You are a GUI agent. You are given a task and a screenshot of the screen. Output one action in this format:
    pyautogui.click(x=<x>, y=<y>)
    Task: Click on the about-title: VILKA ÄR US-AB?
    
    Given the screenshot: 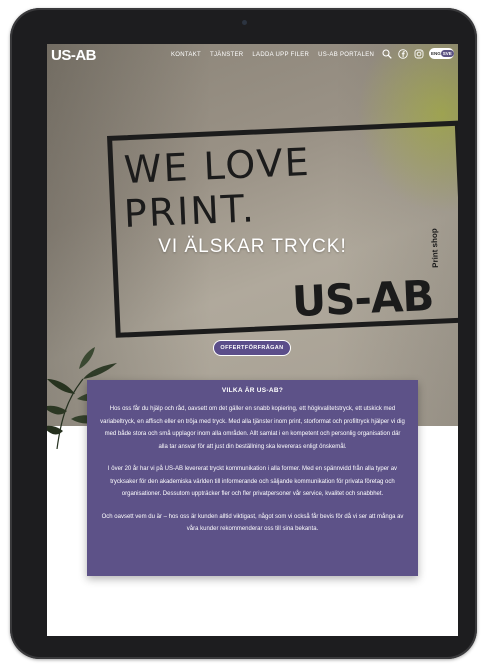 What is the action you would take?
    pyautogui.click(x=252, y=390)
    